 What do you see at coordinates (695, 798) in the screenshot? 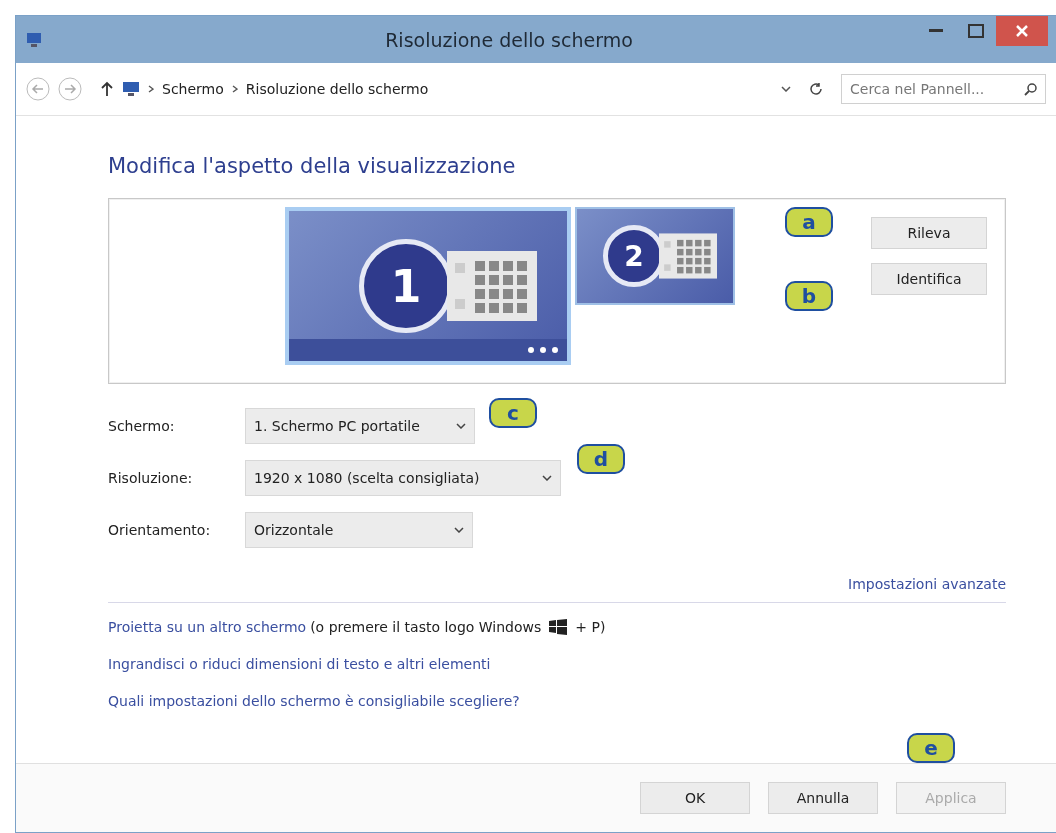
I see `button: OK` at bounding box center [695, 798].